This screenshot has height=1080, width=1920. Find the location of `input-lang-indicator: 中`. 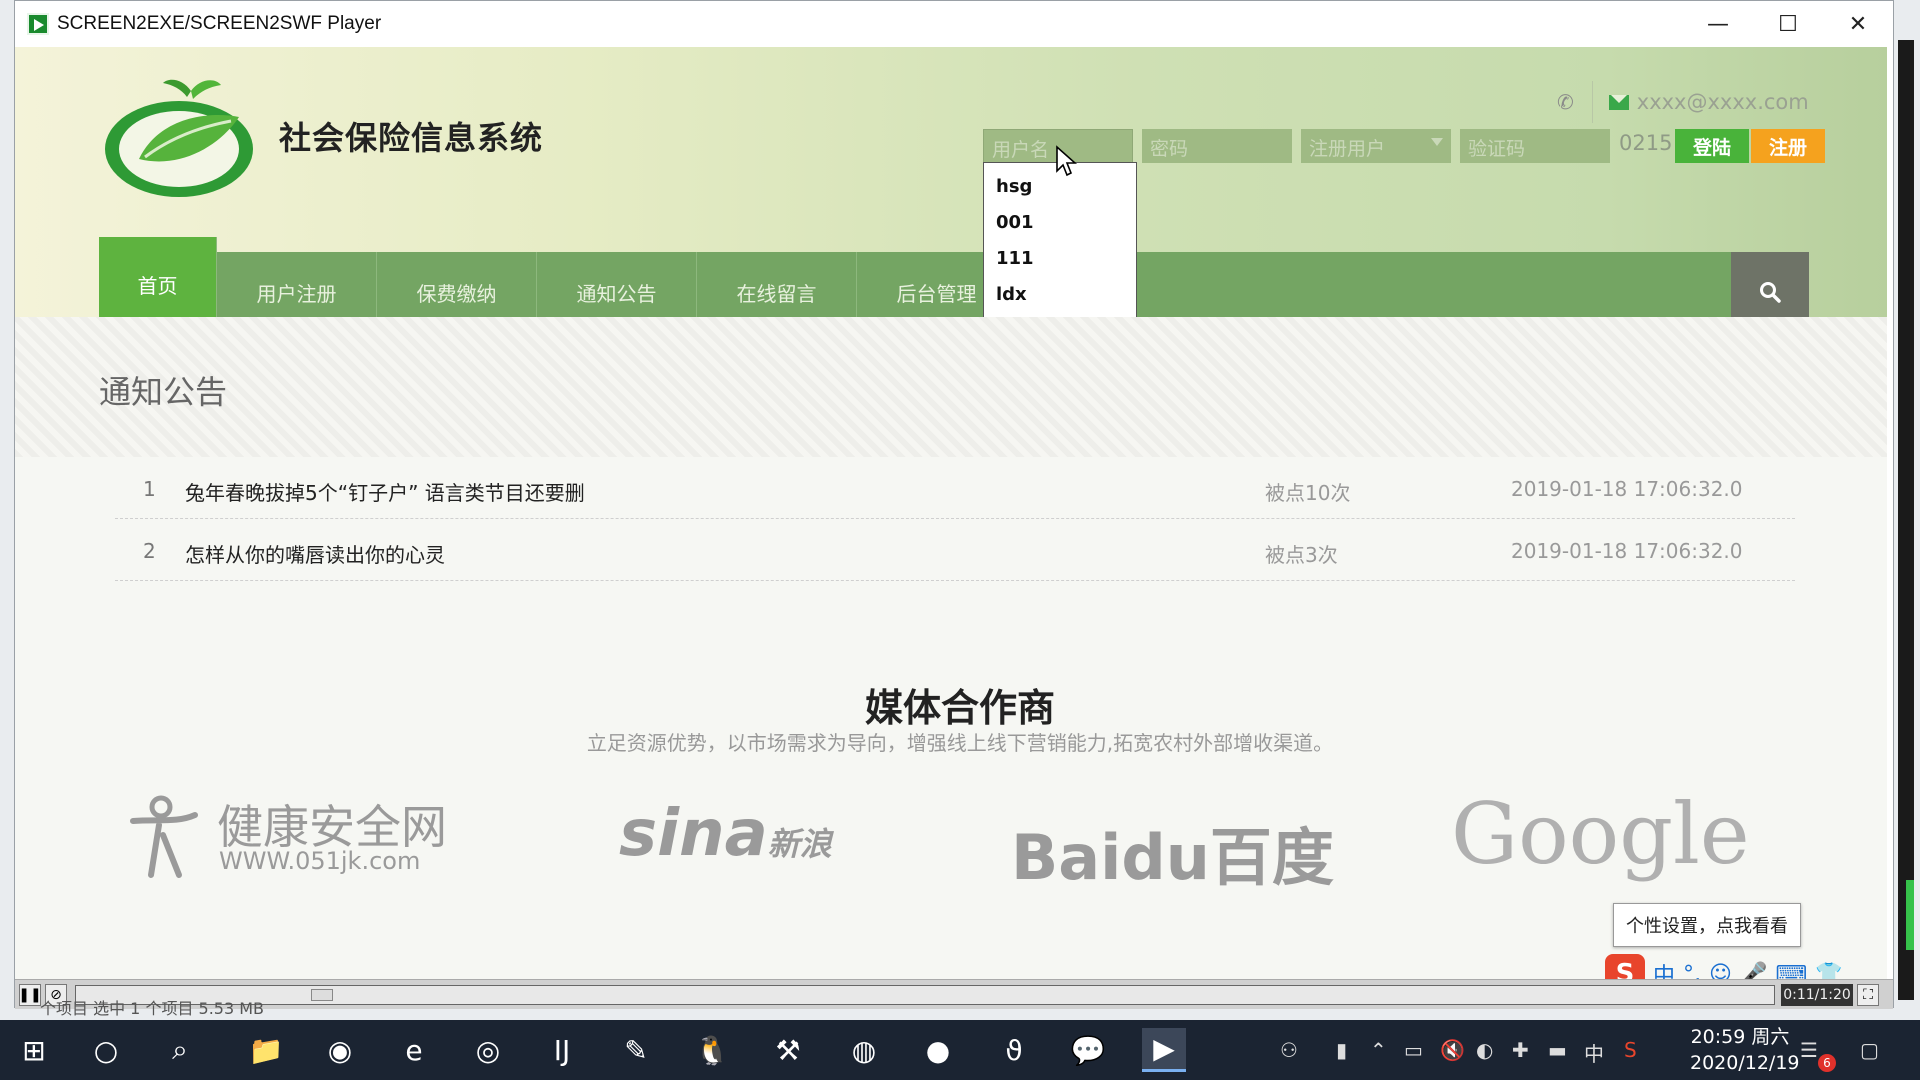

input-lang-indicator: 中 is located at coordinates (1594, 1052).